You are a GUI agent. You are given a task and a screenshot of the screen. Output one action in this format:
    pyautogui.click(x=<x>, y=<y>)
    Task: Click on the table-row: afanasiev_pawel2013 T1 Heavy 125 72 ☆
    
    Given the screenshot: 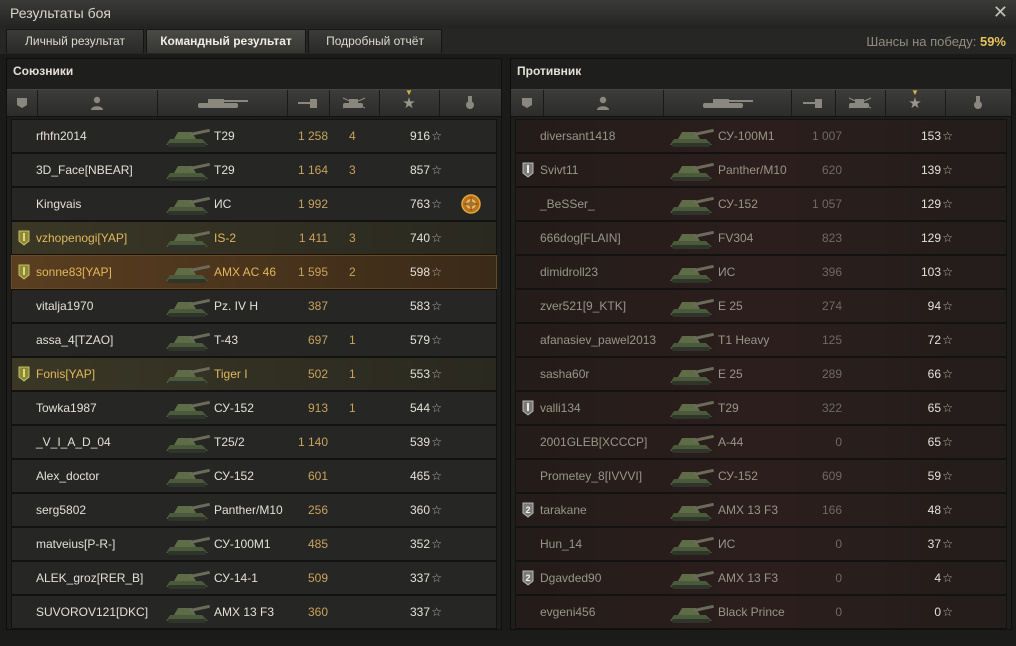 What is the action you would take?
    pyautogui.click(x=761, y=340)
    